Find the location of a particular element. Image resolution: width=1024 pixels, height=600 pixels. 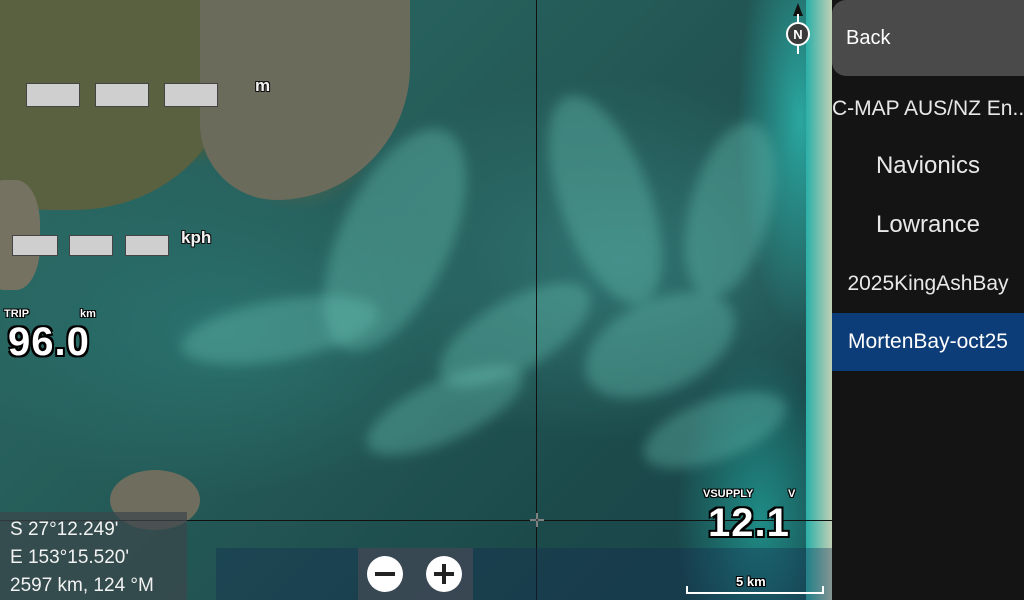

speed-unit: kph is located at coordinates (196, 237).